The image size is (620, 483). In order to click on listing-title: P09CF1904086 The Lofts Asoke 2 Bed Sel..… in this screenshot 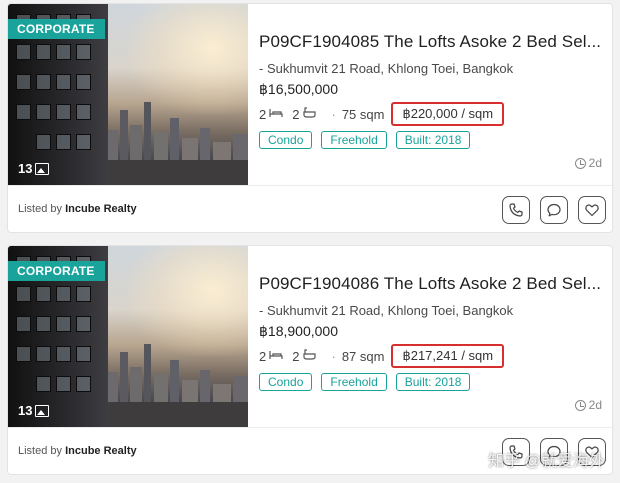, I will do `click(433, 284)`.